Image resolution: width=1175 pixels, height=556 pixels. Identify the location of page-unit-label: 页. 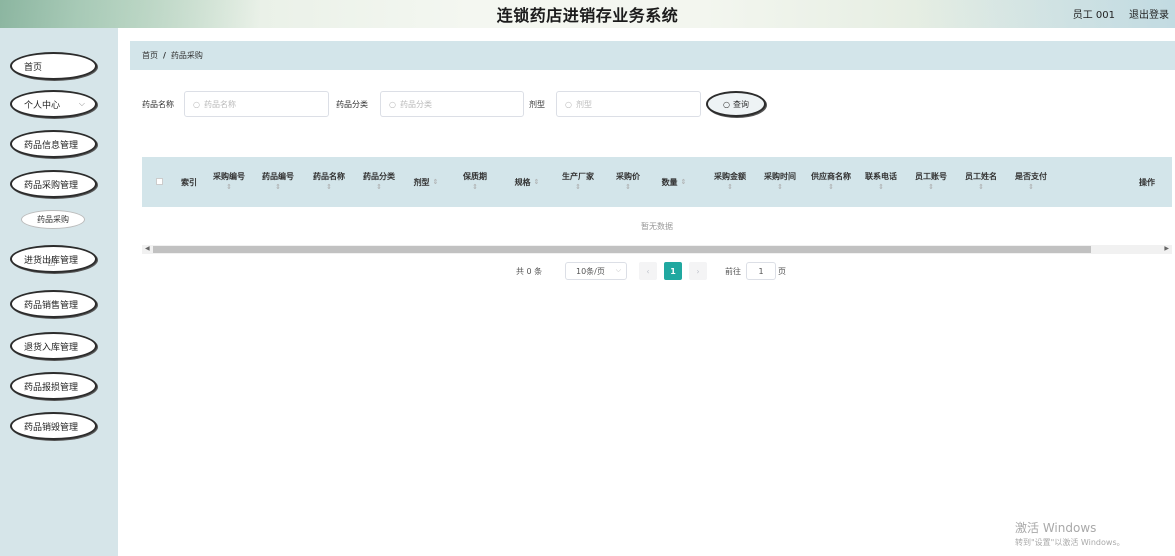
(782, 271).